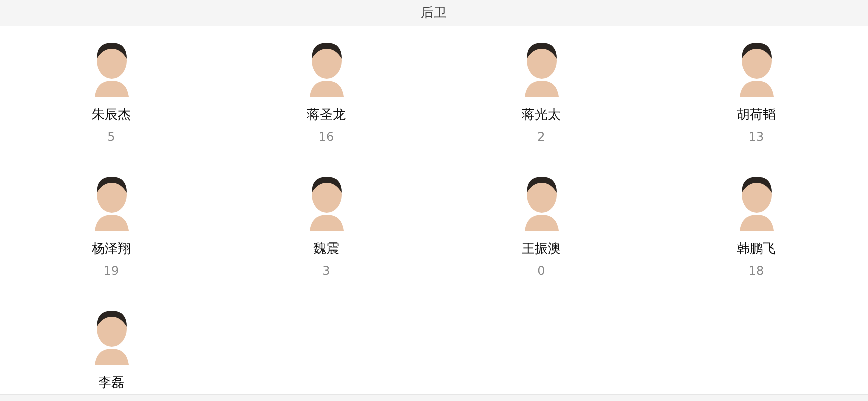 Image resolution: width=868 pixels, height=401 pixels. I want to click on player-number: 19, so click(112, 271).